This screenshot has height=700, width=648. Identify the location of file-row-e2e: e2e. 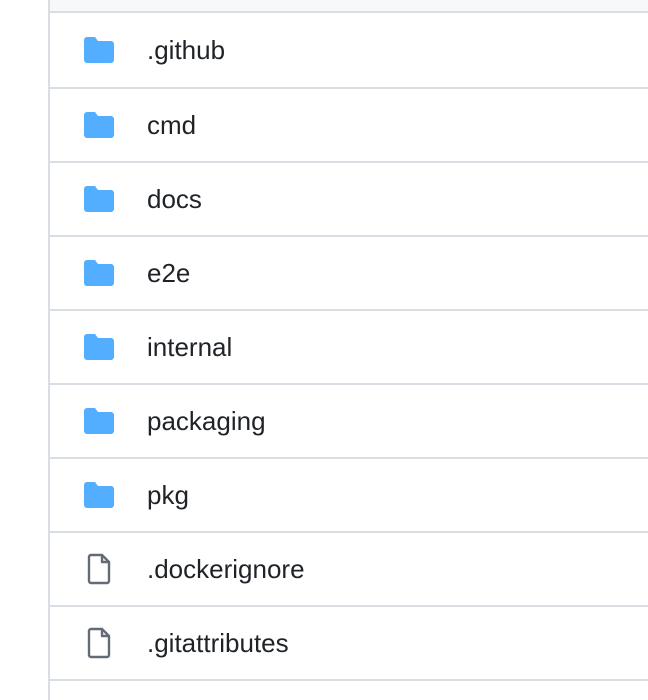
(349, 274).